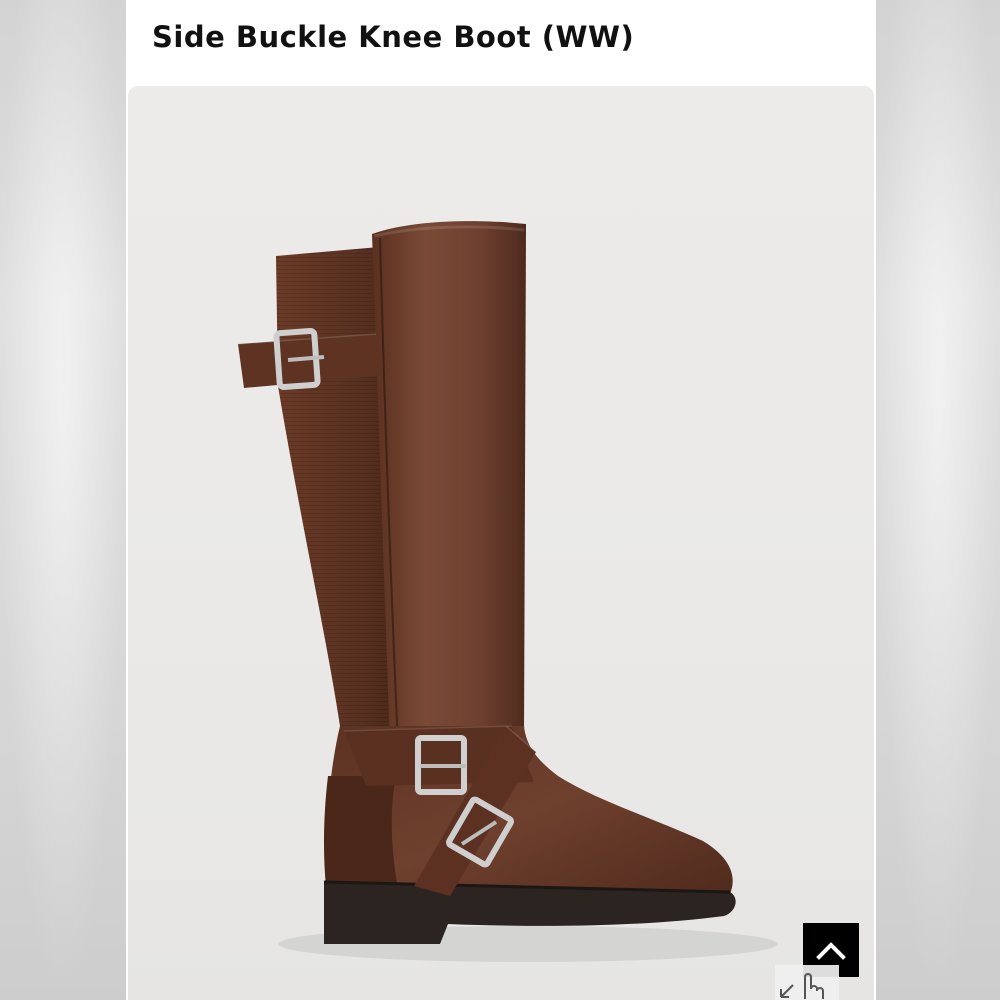  Describe the element at coordinates (63, 500) in the screenshot. I see `blurred-background-left` at that location.